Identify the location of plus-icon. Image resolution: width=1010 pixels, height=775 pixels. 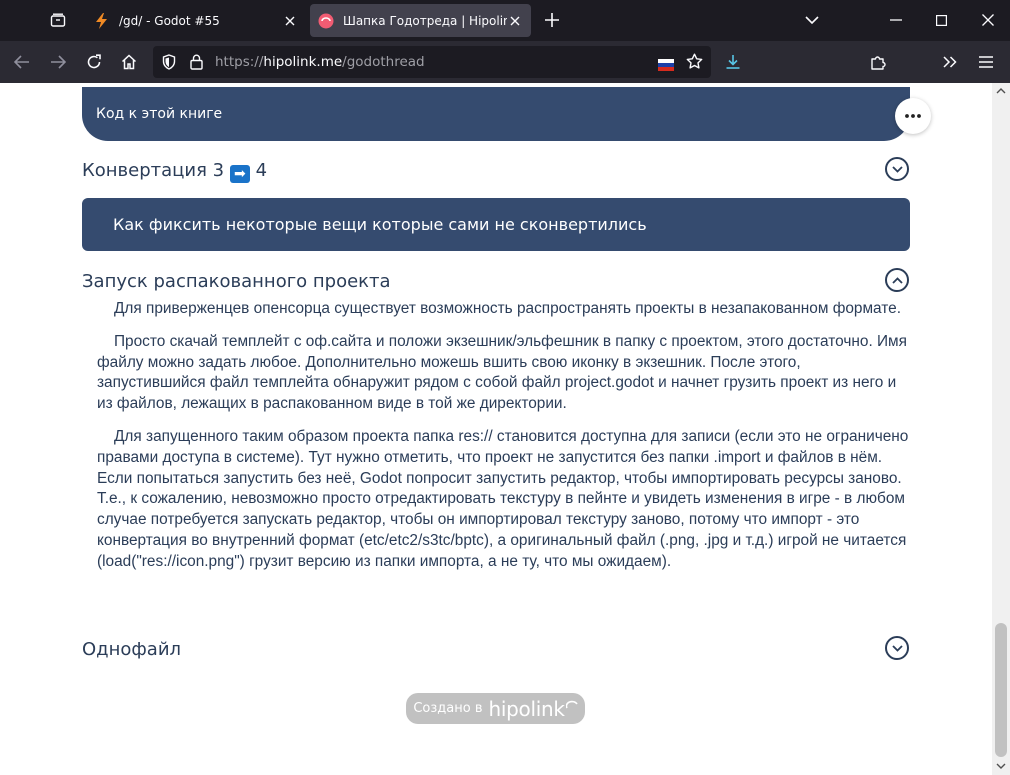
(552, 20).